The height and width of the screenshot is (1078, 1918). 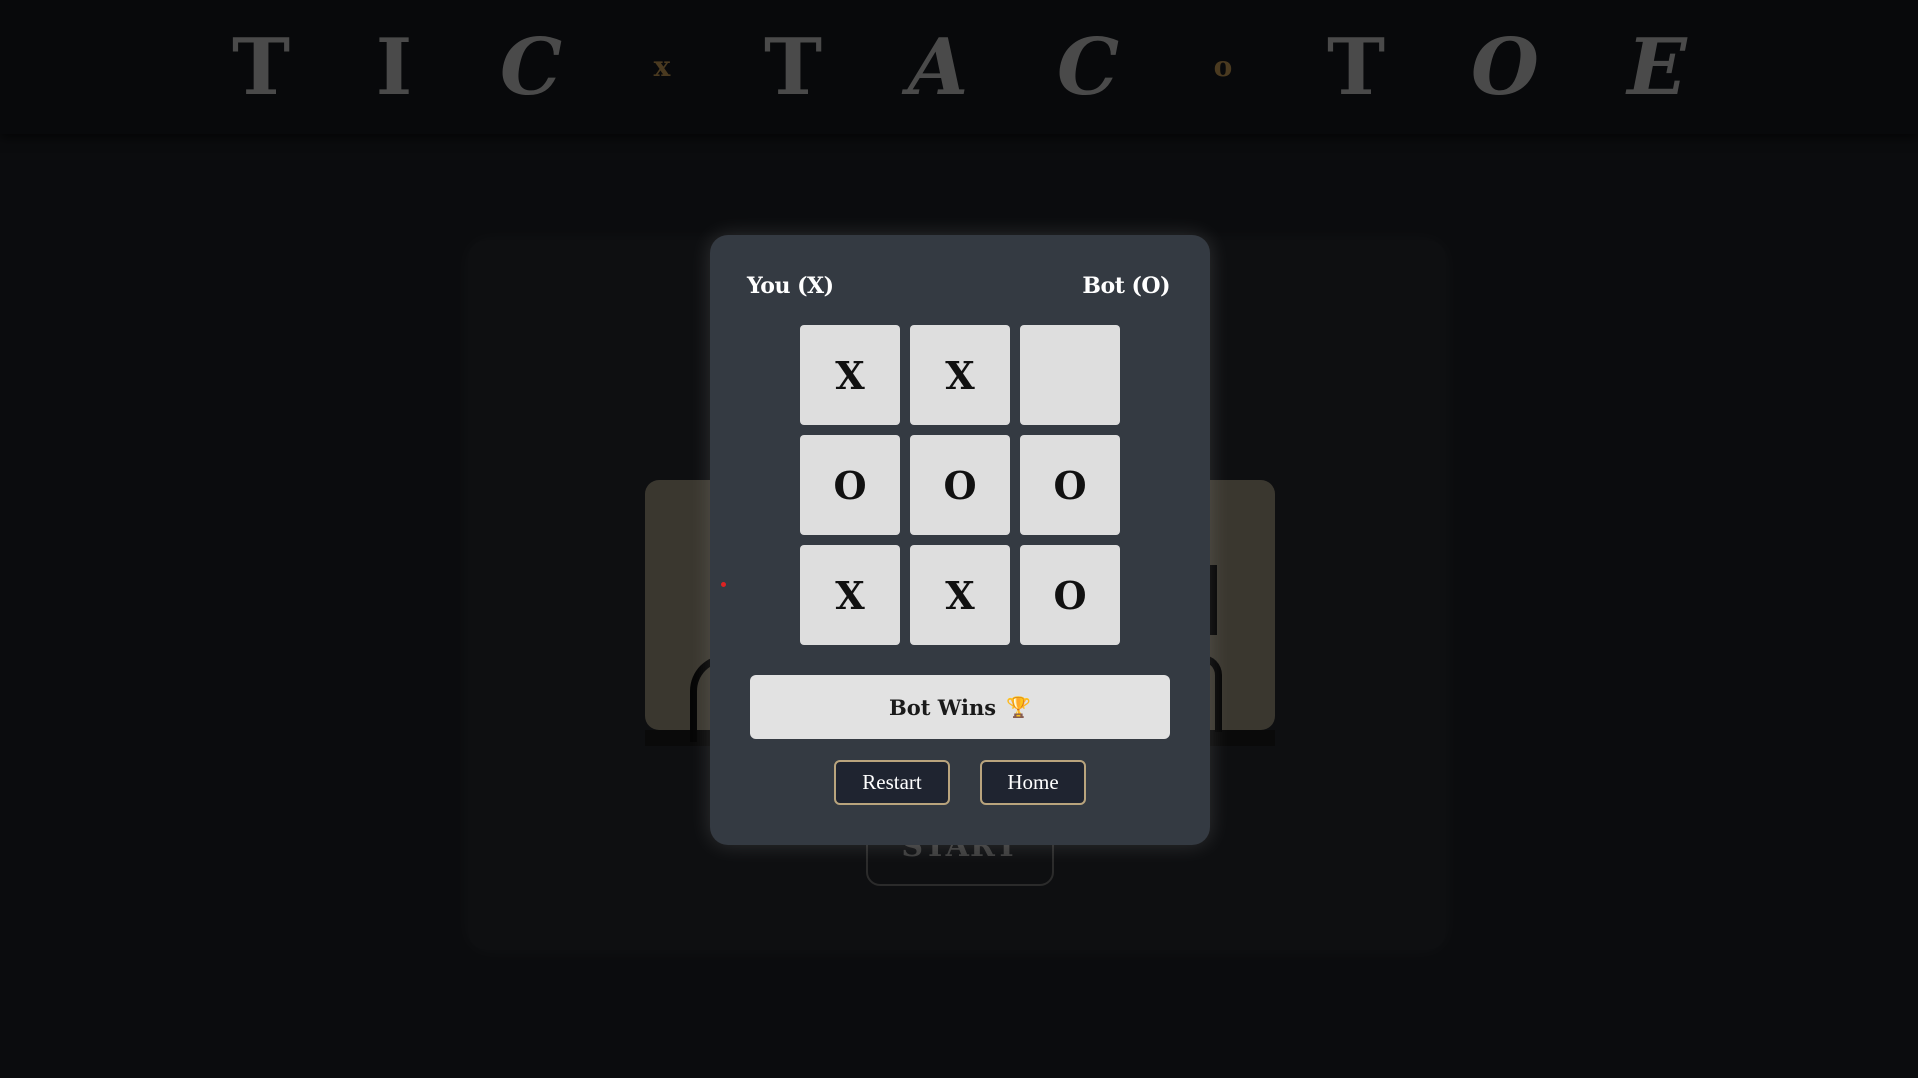 I want to click on title-letter: x, so click(x=662, y=66).